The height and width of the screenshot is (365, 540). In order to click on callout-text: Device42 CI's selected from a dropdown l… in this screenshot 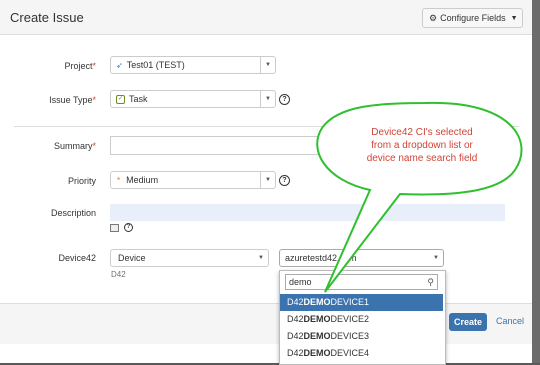, I will do `click(422, 145)`.